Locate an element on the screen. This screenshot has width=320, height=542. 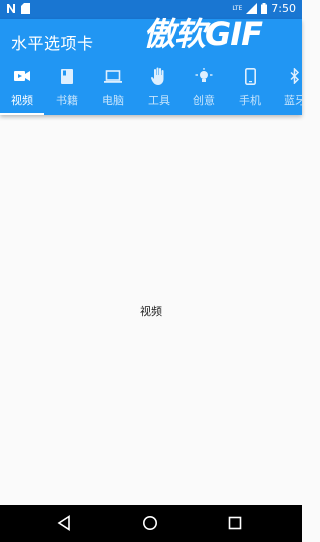
tab-bar: 视频 书籍 电脑 工具 创意 手机 蓝牙 is located at coordinates (151, 88).